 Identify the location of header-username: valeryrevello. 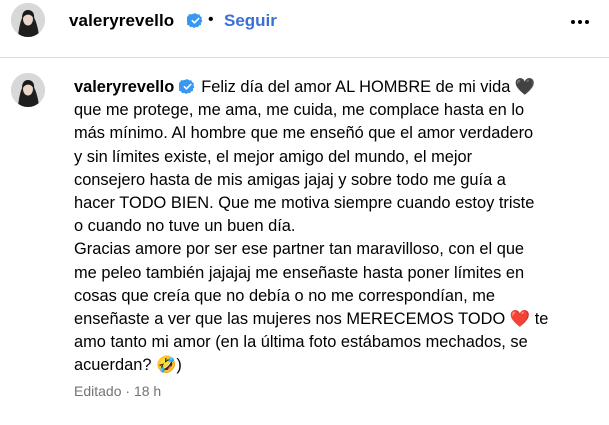
(121, 21).